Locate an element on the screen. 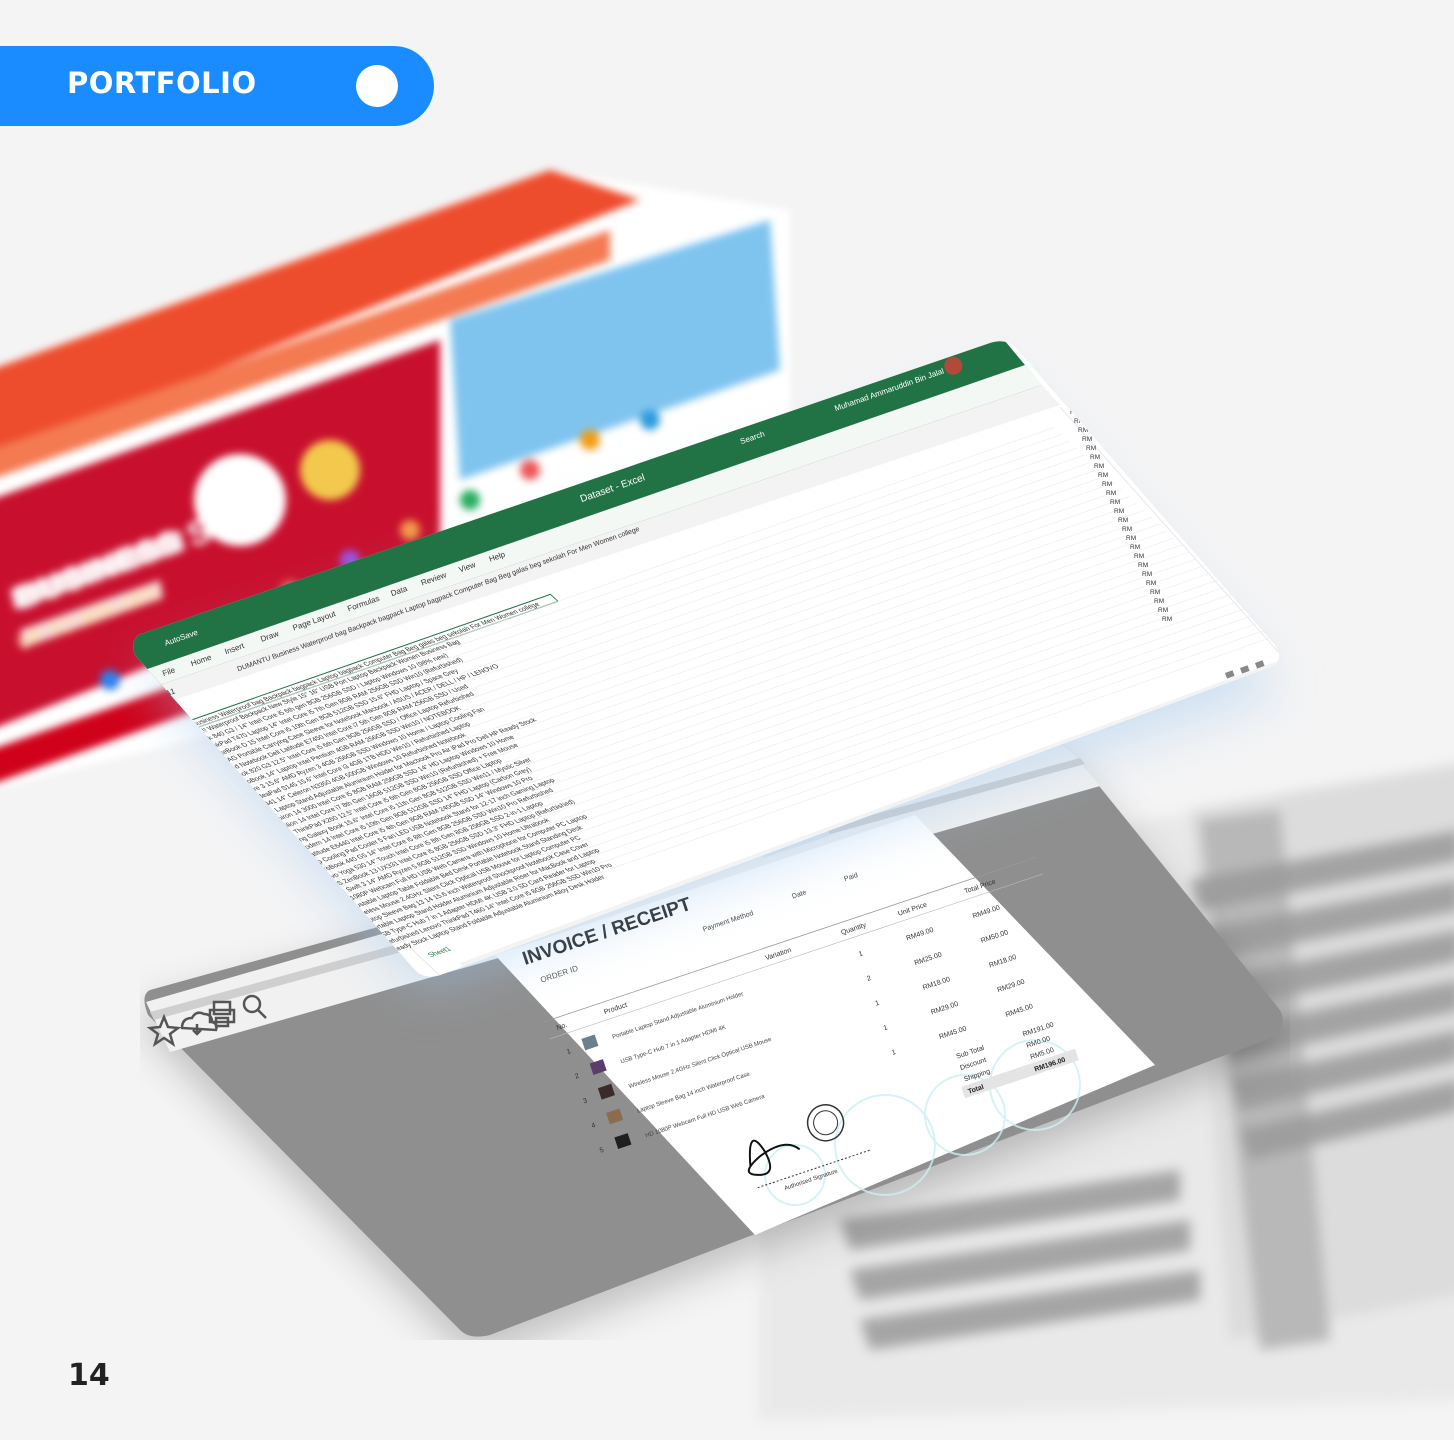 This screenshot has height=1440, width=1454. row-number: 29 is located at coordinates (359, 934).